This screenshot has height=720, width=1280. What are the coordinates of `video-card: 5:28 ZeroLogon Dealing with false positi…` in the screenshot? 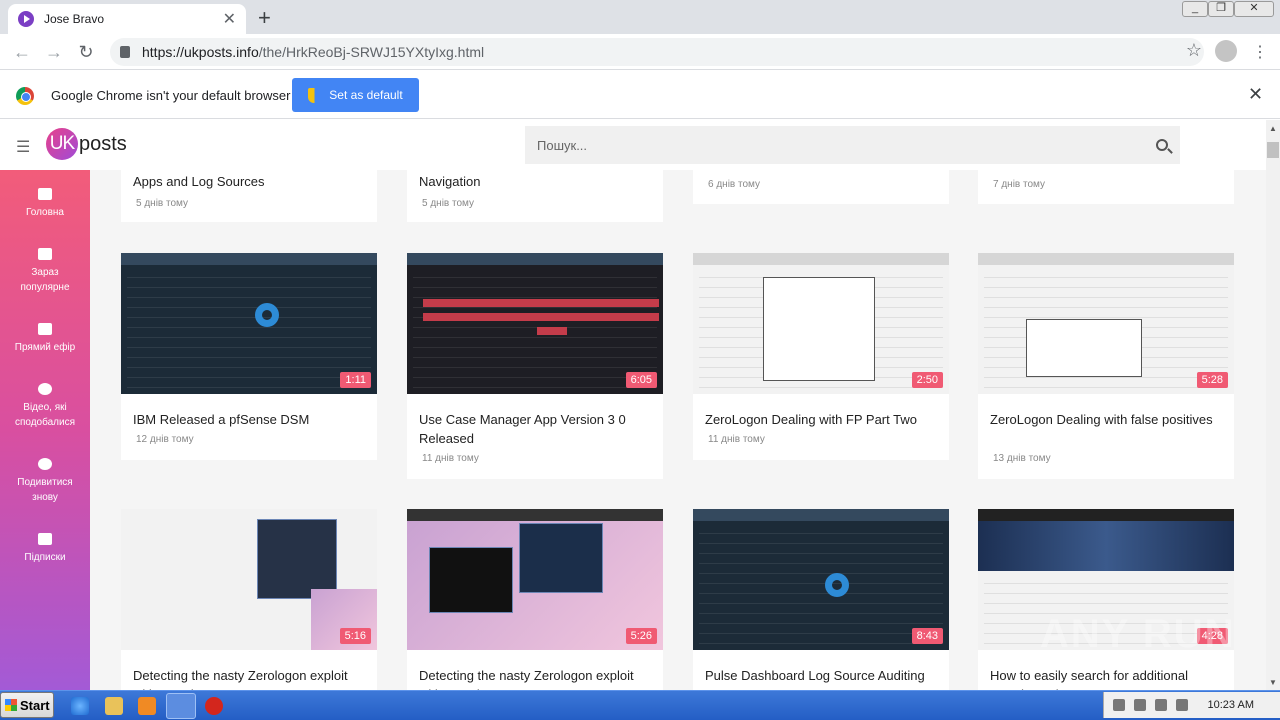 It's located at (1106, 366).